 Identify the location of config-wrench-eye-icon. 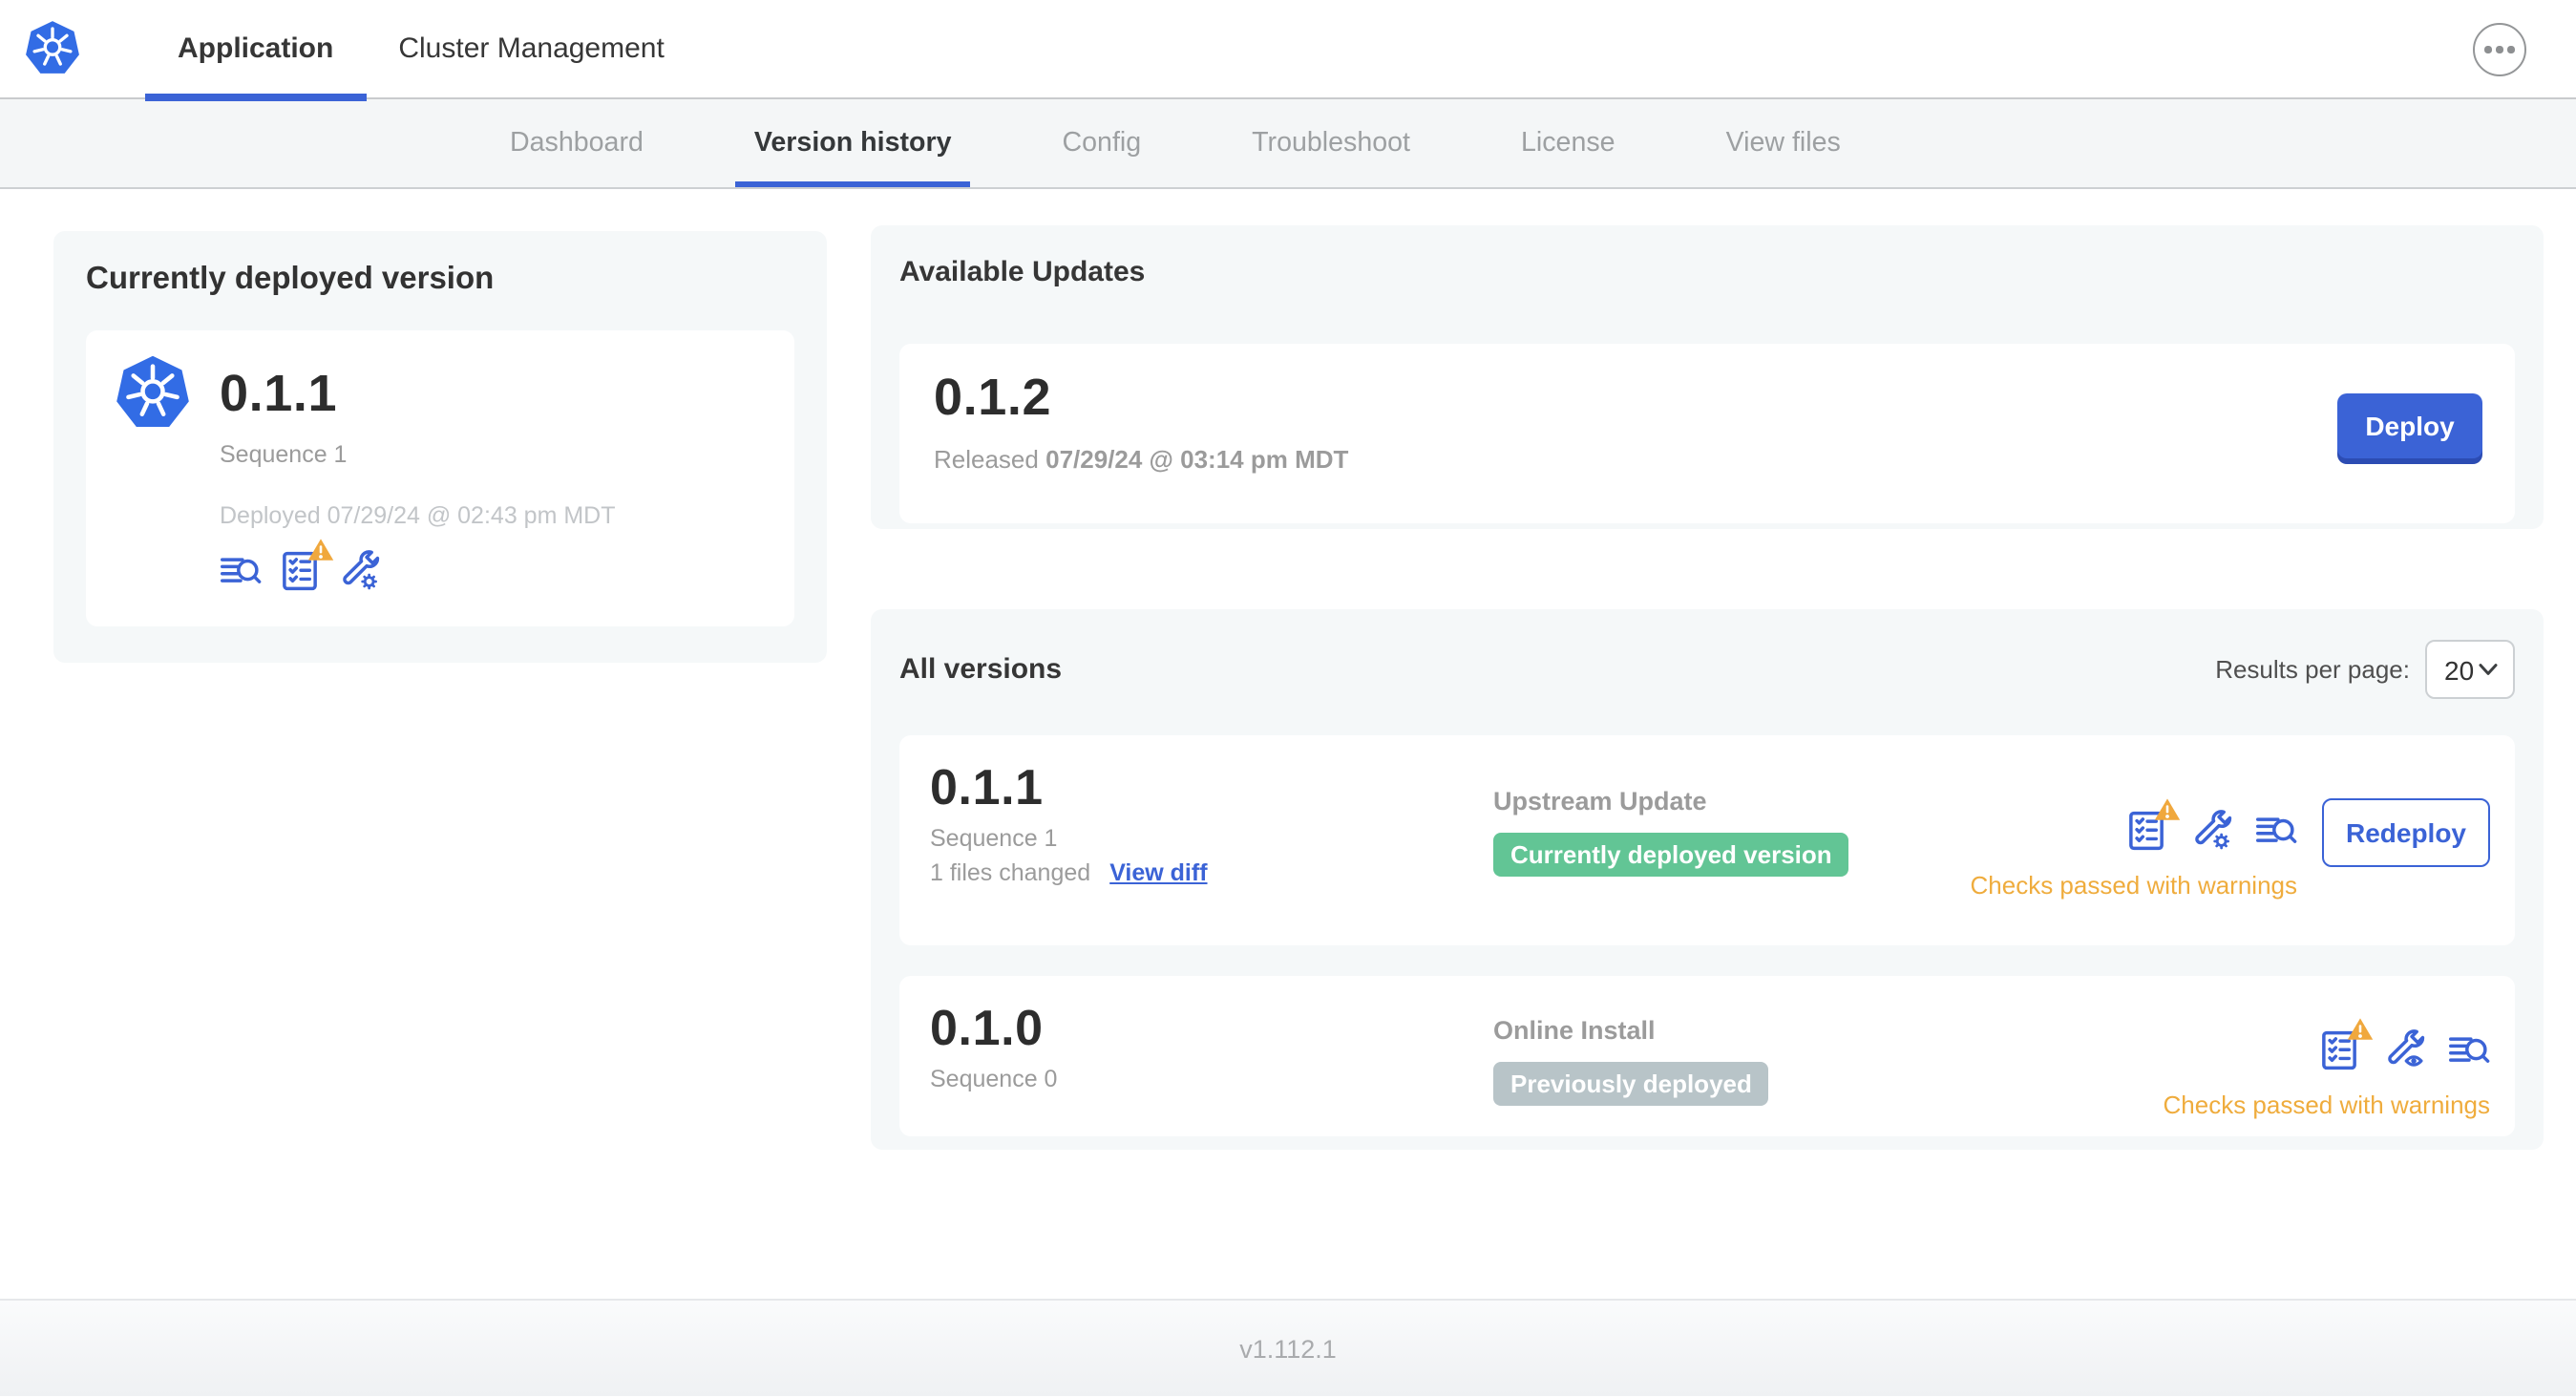
(2404, 1050).